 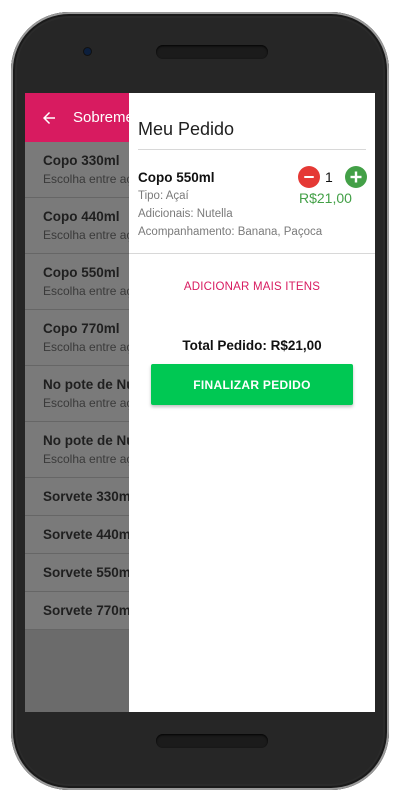 I want to click on back-button, so click(x=49, y=117).